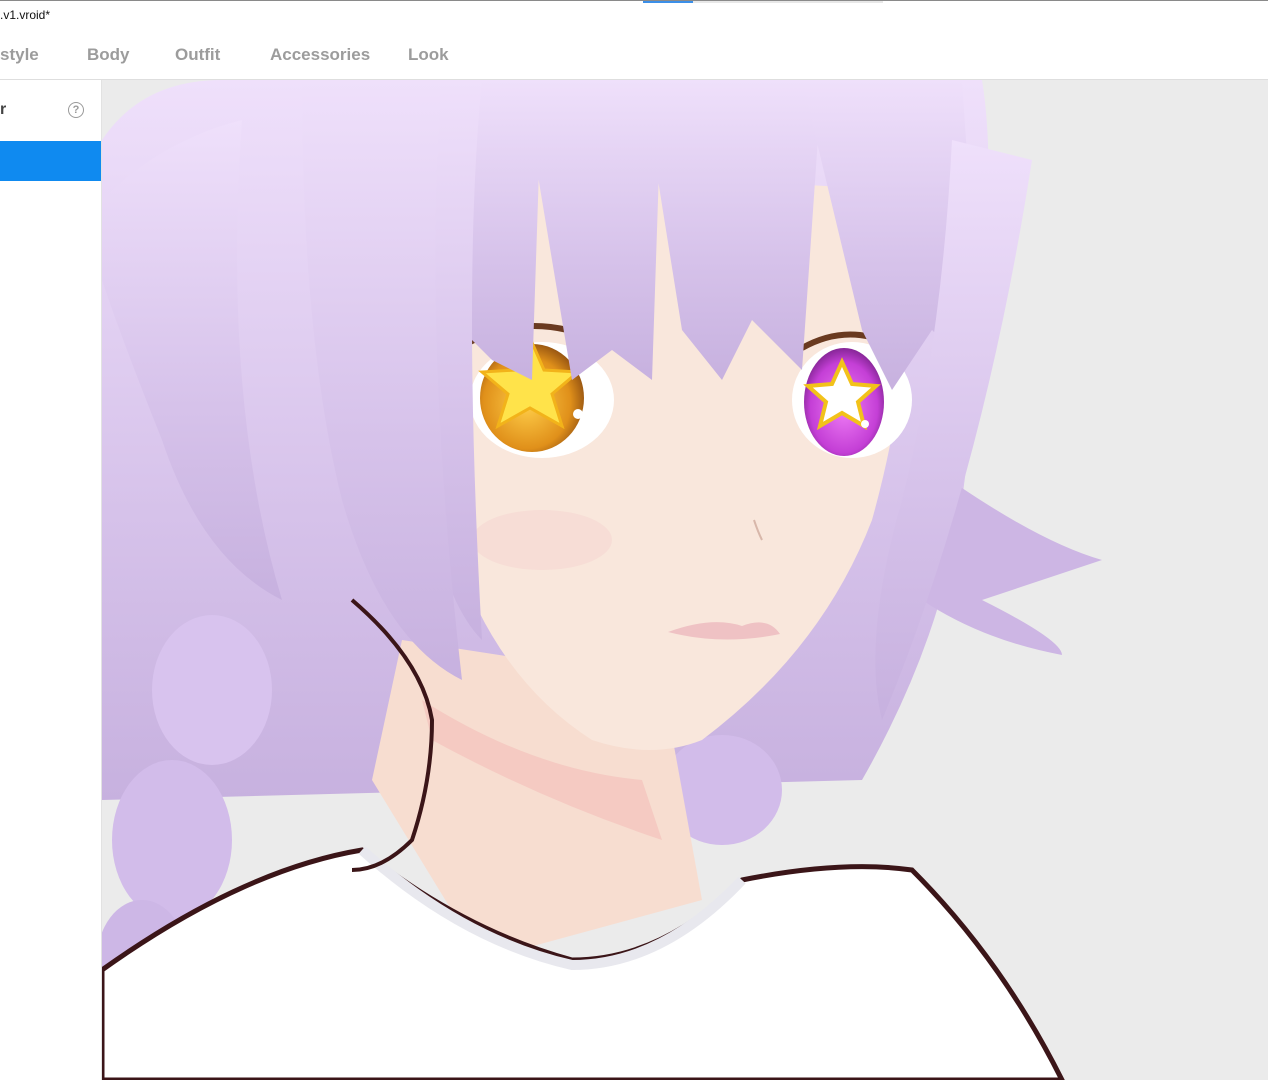 The width and height of the screenshot is (1268, 1080). Describe the element at coordinates (50, 161) in the screenshot. I see `sidebar-selected-item` at that location.